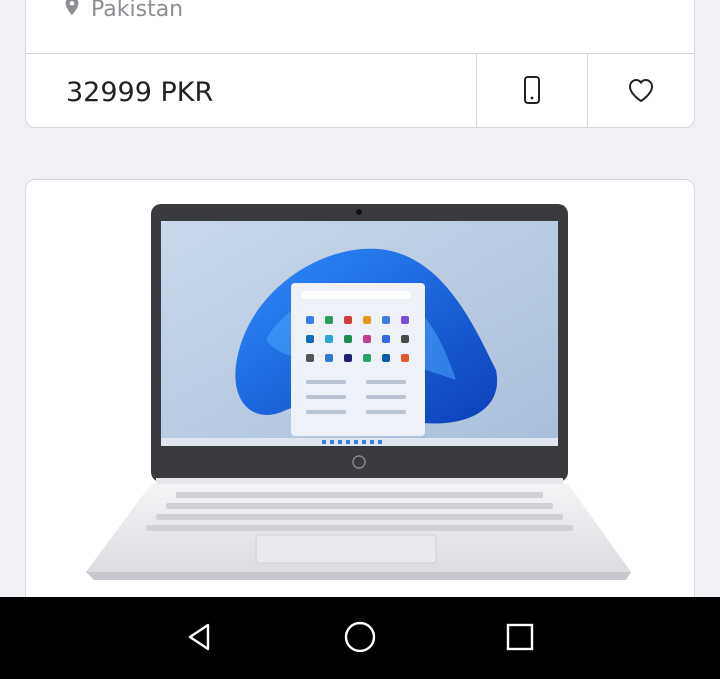 Image resolution: width=720 pixels, height=679 pixels. What do you see at coordinates (137, 11) in the screenshot?
I see `location-text: Pakistan` at bounding box center [137, 11].